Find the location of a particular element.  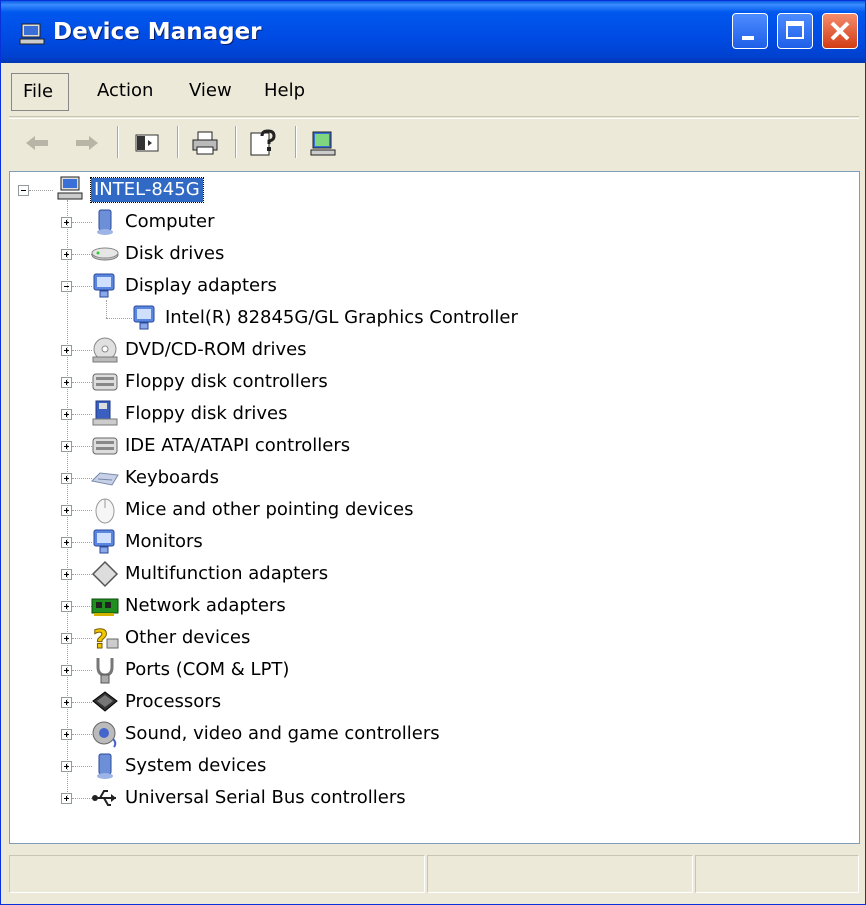

tree-item-label: Multifunction adapters is located at coordinates (226, 574).